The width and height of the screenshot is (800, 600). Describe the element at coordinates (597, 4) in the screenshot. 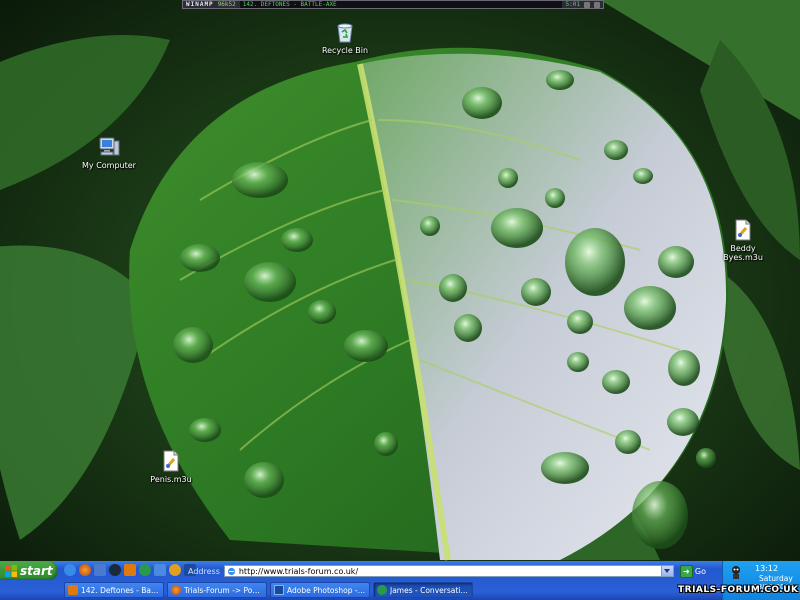

I see `winamp-close-button` at that location.